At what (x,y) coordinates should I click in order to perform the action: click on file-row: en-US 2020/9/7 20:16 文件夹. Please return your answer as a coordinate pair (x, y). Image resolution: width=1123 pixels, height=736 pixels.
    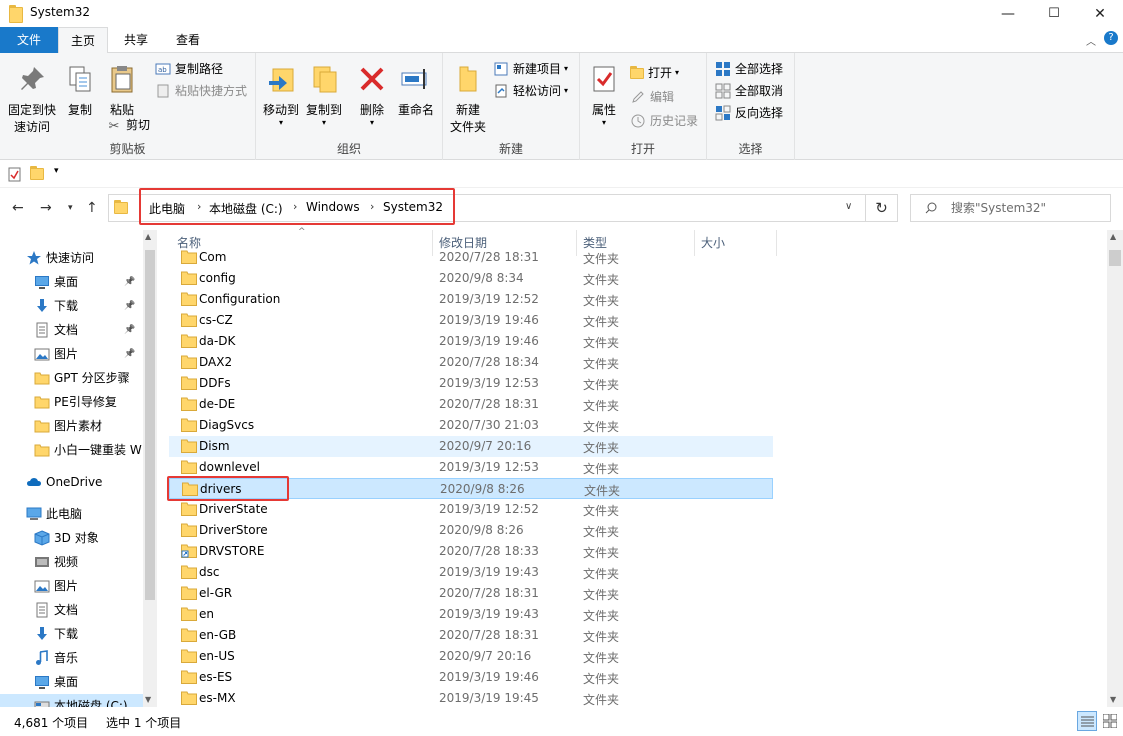
    Looking at the image, I should click on (471, 656).